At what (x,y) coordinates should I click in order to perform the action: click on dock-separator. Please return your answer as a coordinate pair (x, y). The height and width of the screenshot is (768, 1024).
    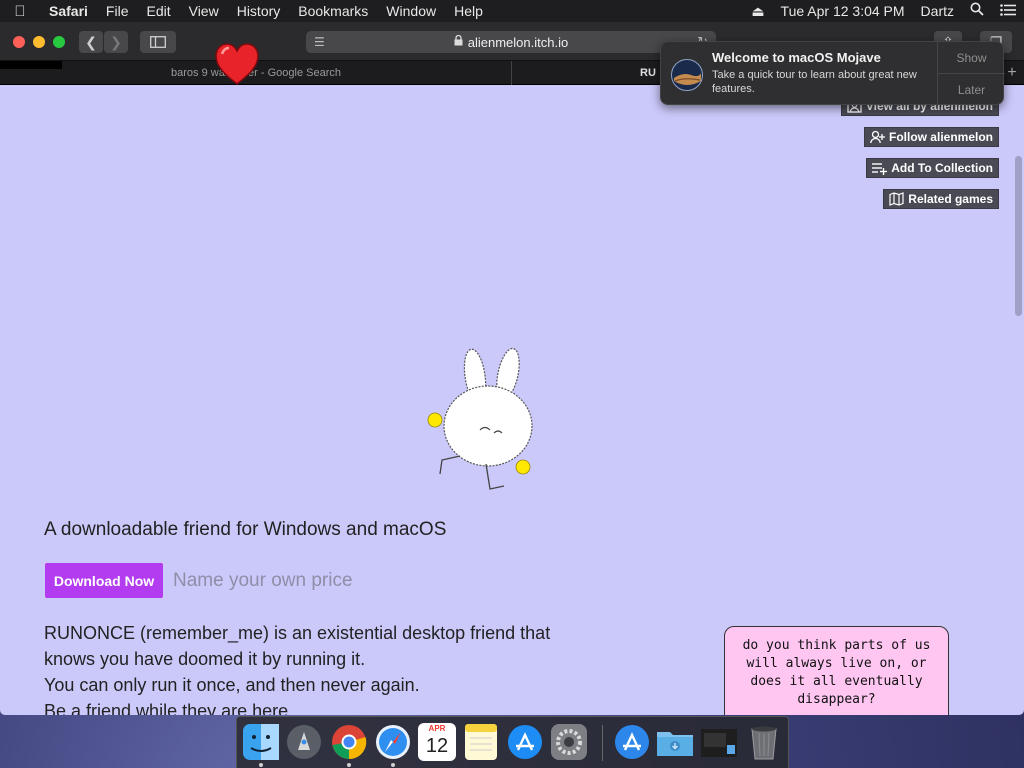
    Looking at the image, I should click on (602, 743).